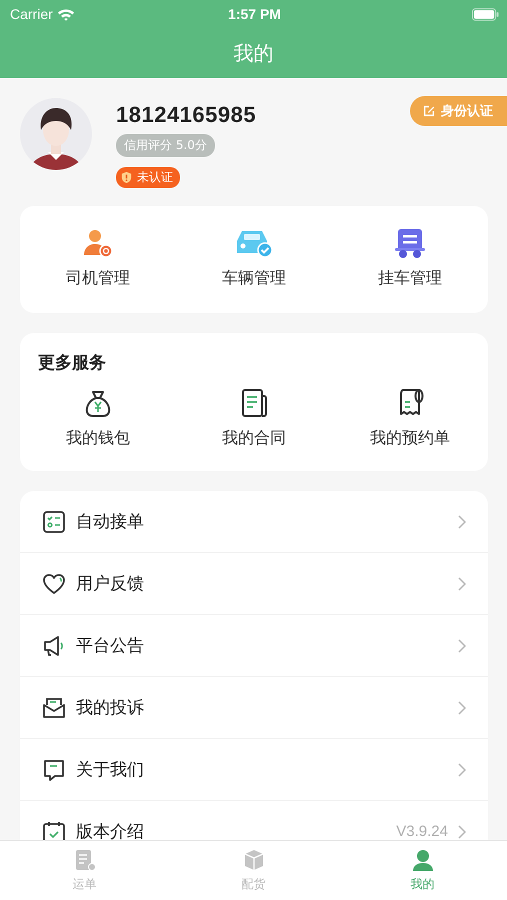 Image resolution: width=507 pixels, height=900 pixels. What do you see at coordinates (254, 438) in the screenshot?
I see `menu-label: 我的合同` at bounding box center [254, 438].